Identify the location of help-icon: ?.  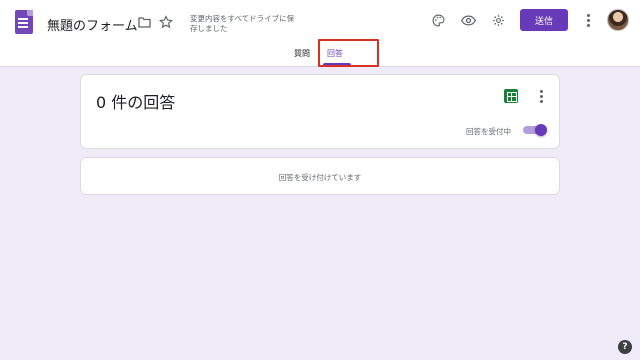
(625, 347).